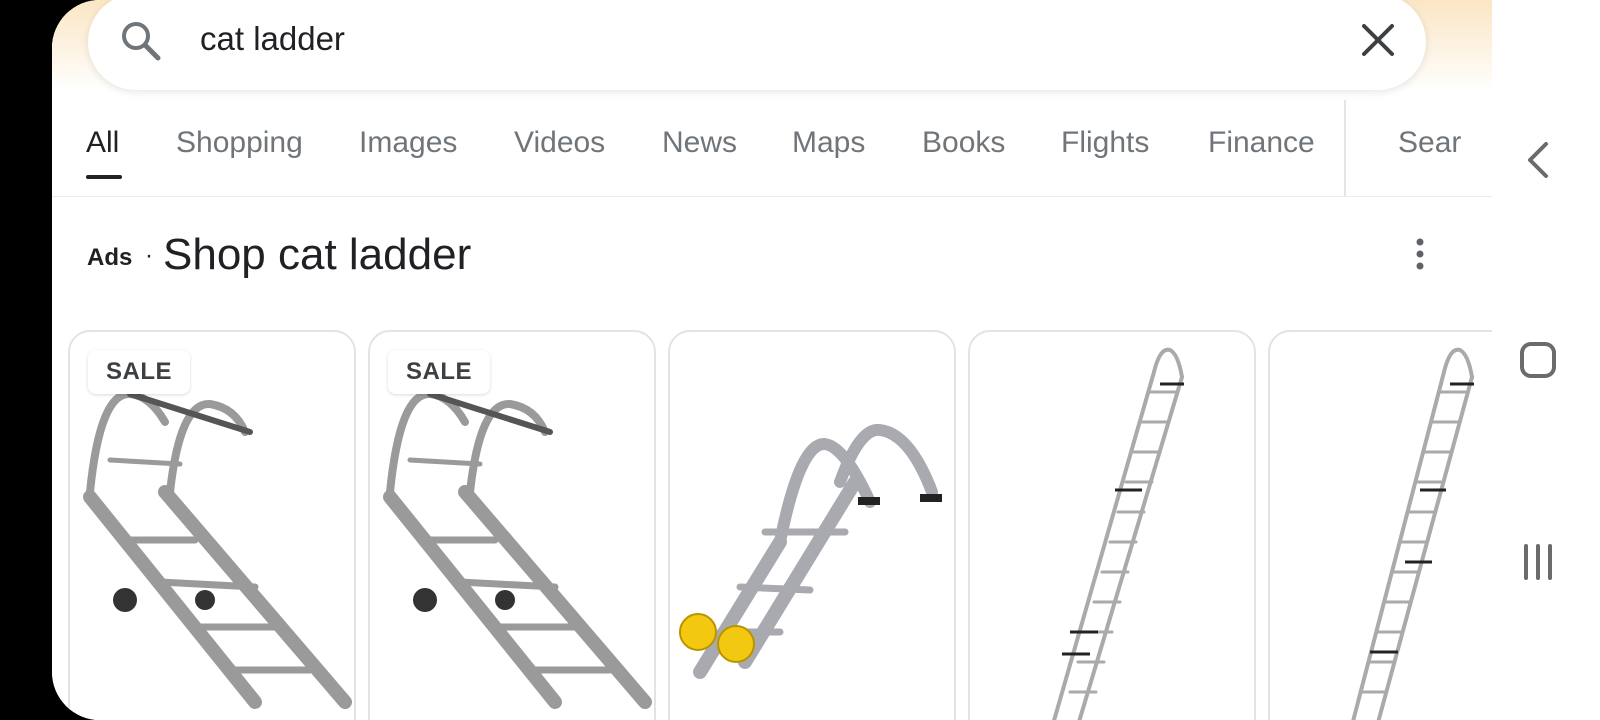  I want to click on tab-divider, so click(1345, 148).